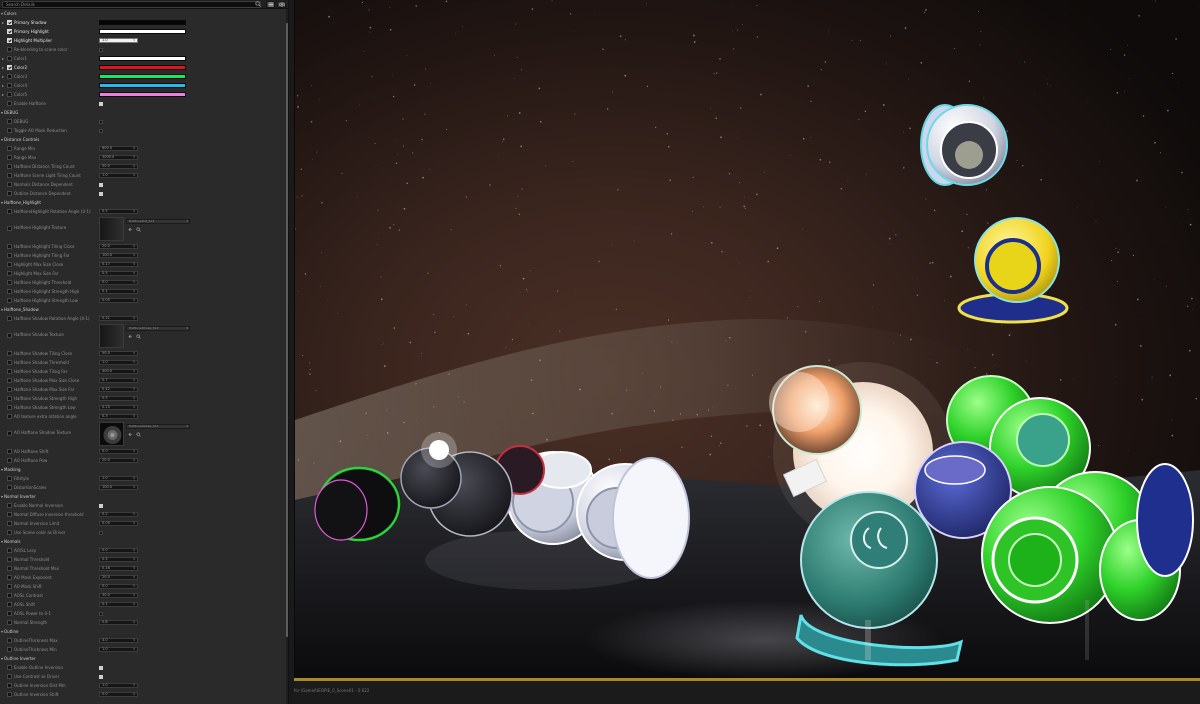 This screenshot has height=704, width=1200. What do you see at coordinates (143, 309) in the screenshot?
I see `category-header: ▾Halftone_Shadow` at bounding box center [143, 309].